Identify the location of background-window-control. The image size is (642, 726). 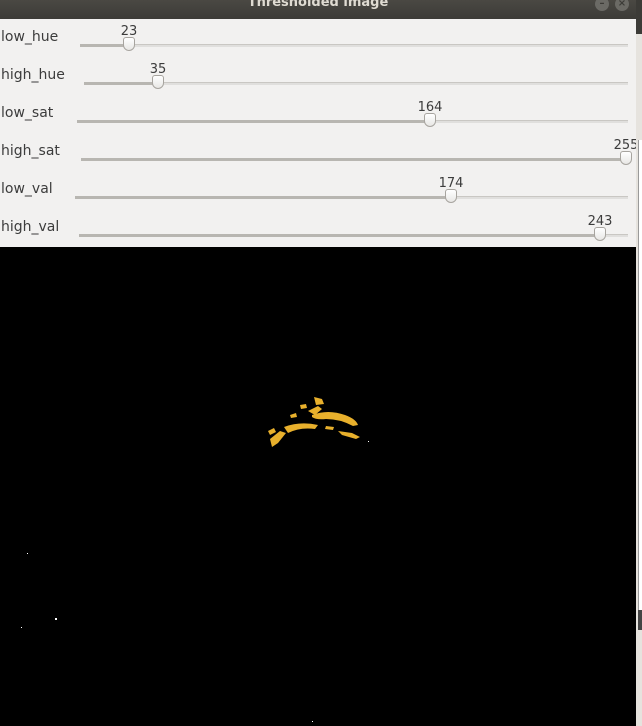
(640, 620).